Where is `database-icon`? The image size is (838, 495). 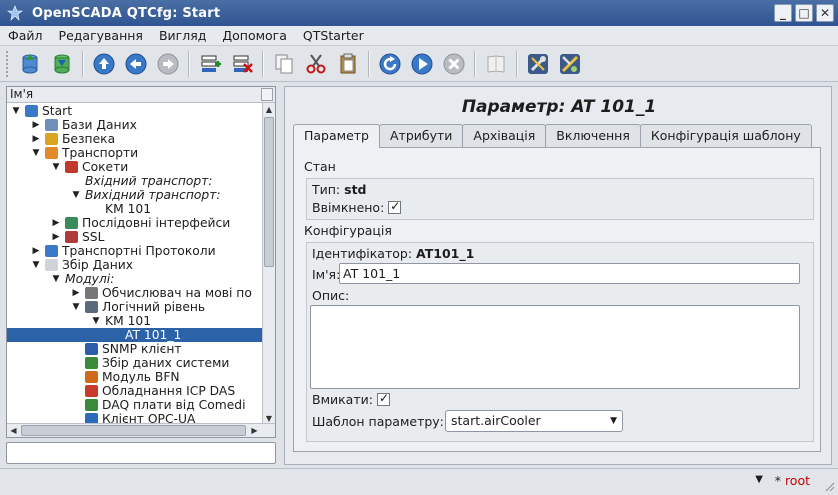
database-icon is located at coordinates (51, 125).